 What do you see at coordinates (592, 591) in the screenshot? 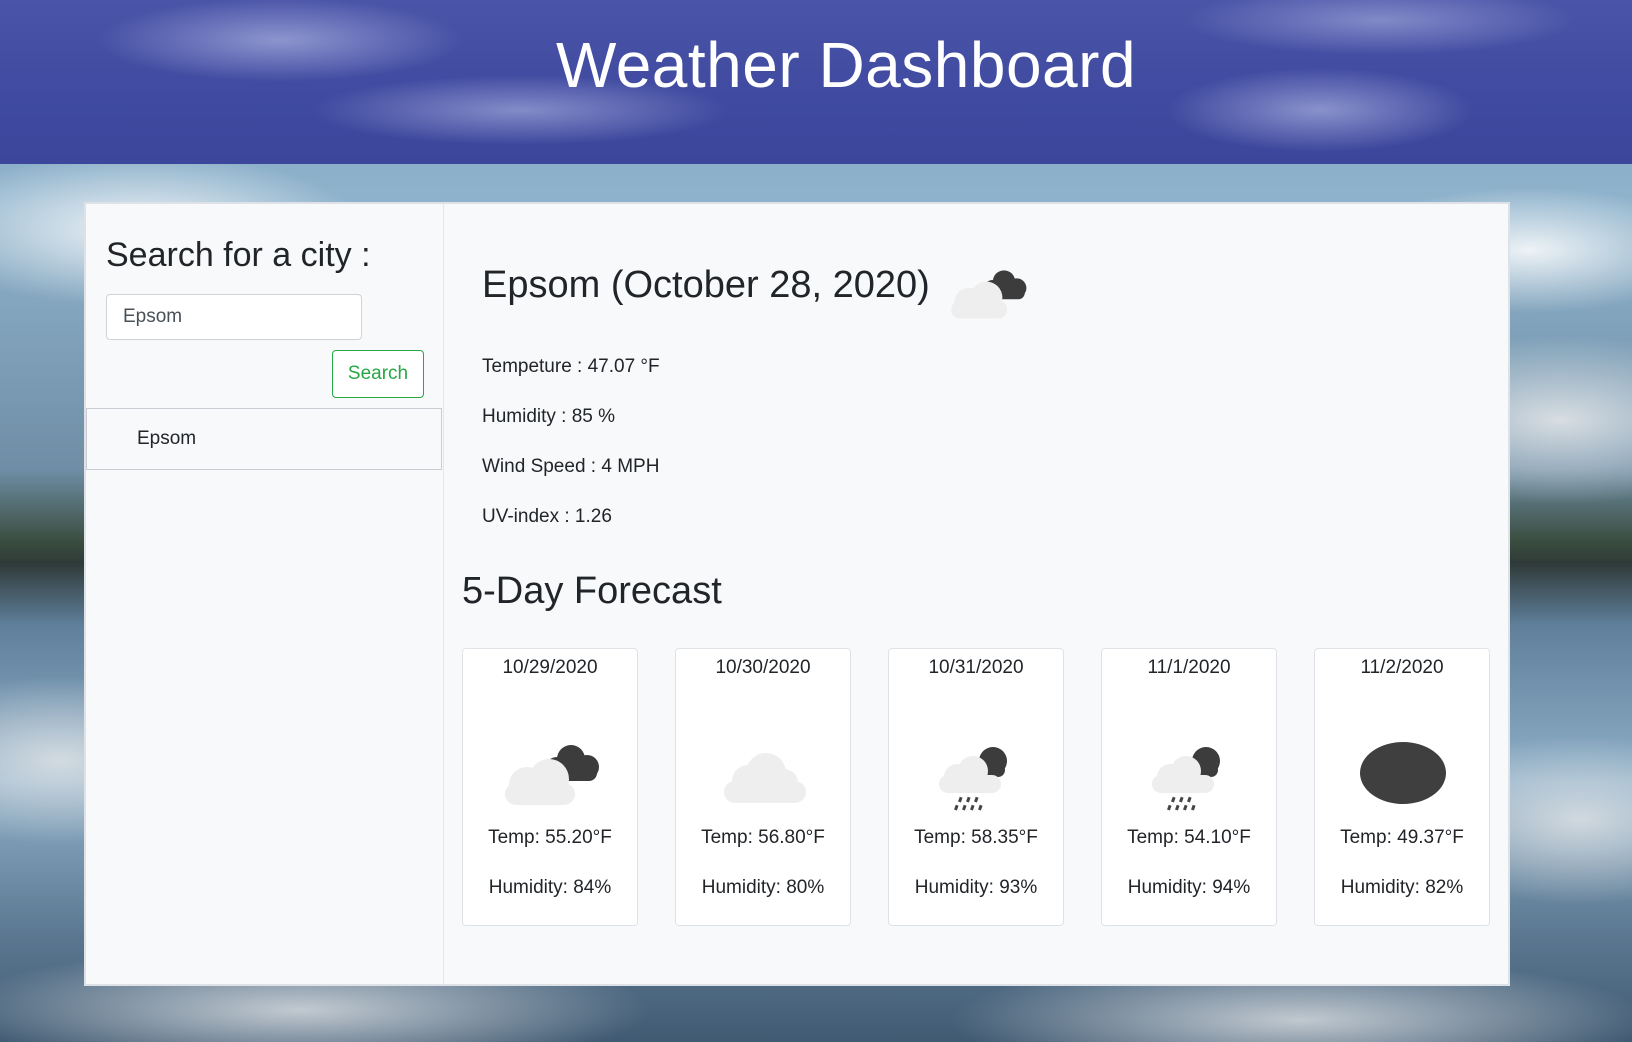
I see `forecast-heading: 5-Day Forecast` at bounding box center [592, 591].